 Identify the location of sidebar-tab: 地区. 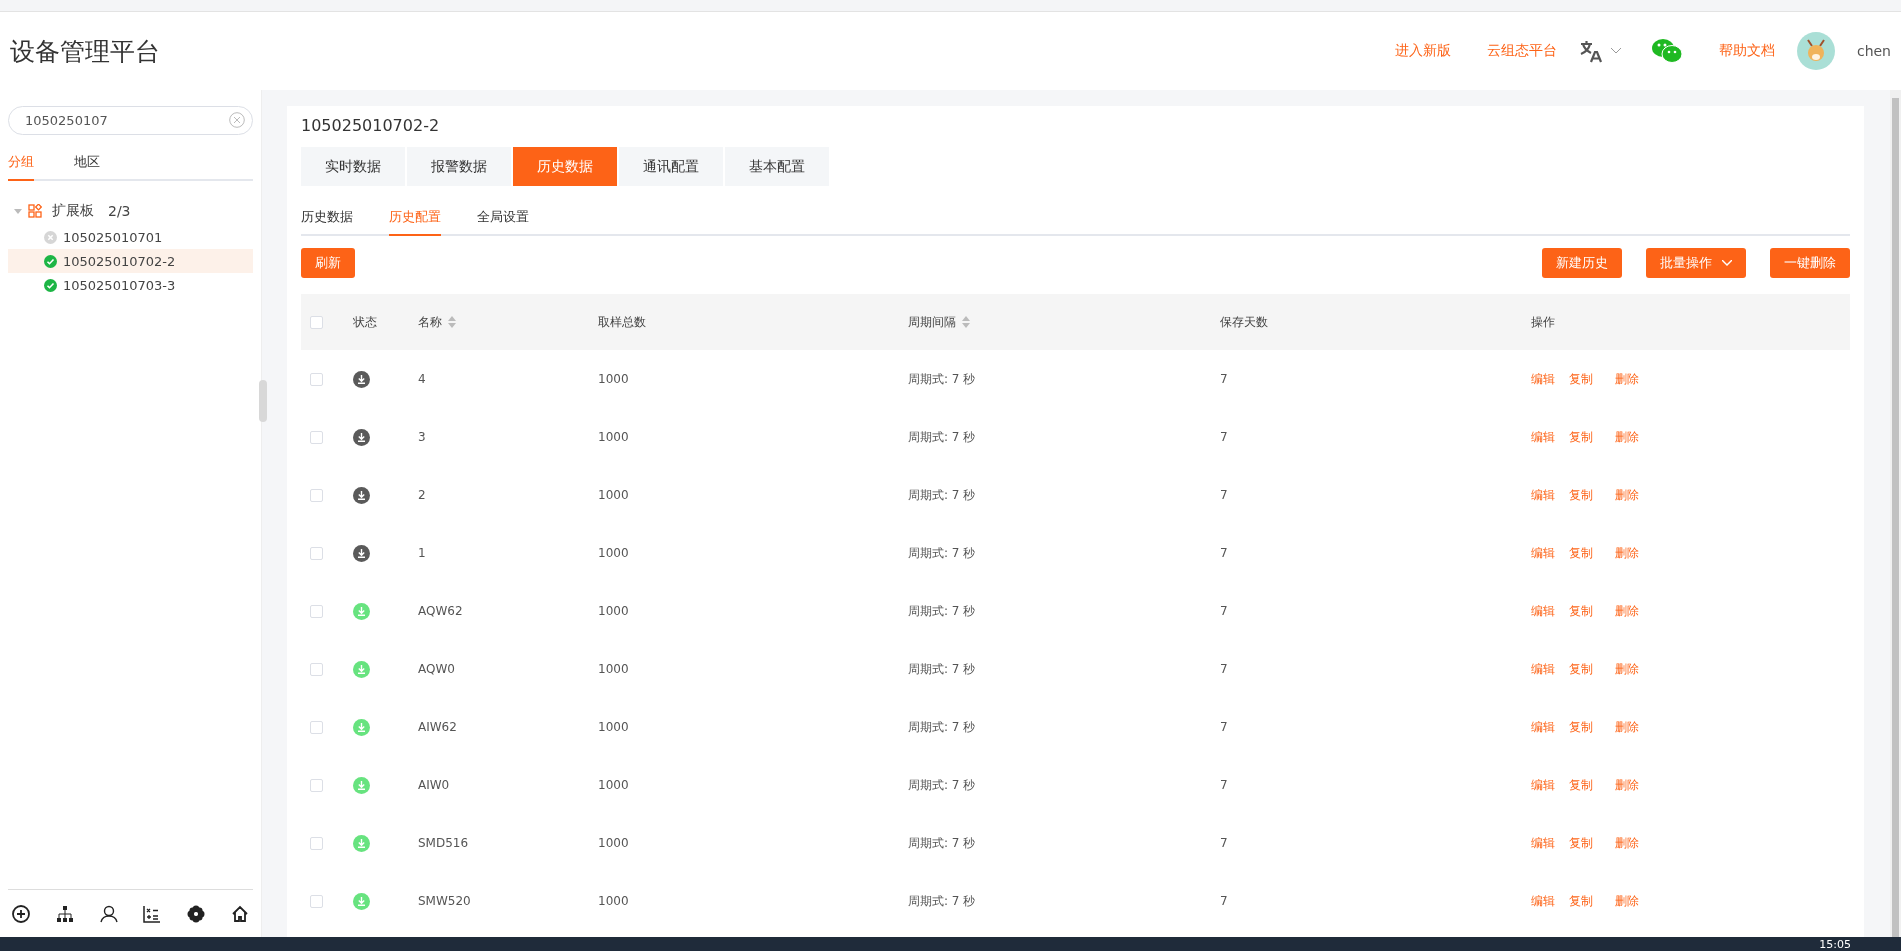
(87, 164).